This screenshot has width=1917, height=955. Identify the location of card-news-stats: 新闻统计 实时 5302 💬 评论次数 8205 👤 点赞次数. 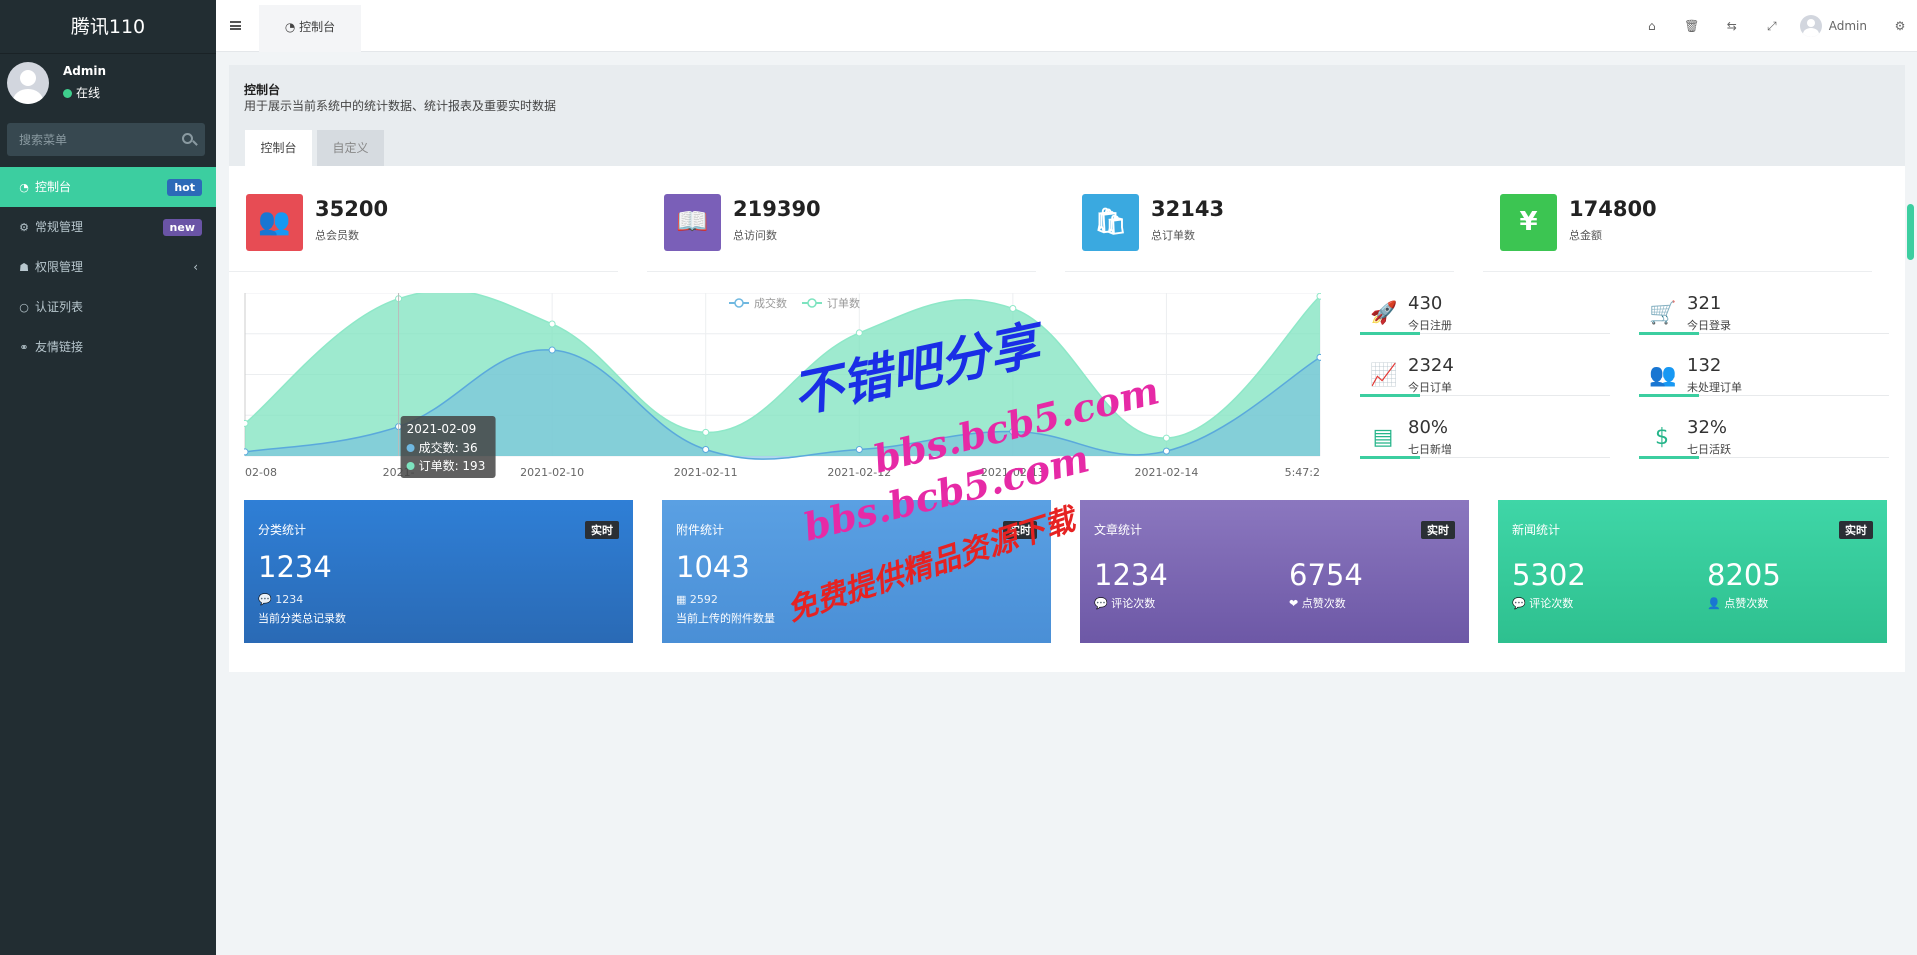
(1692, 571).